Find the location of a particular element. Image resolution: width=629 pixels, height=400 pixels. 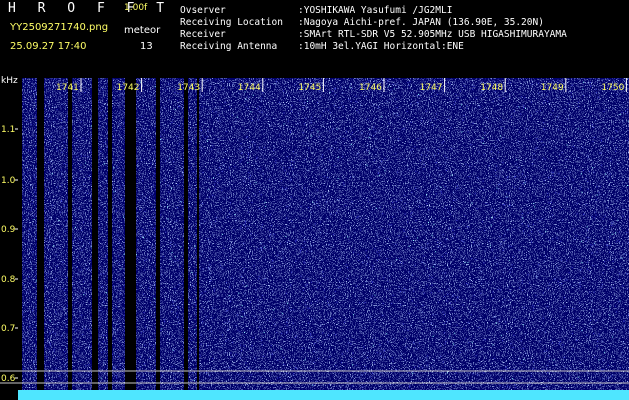

time-label: 1743 is located at coordinates (188, 88).